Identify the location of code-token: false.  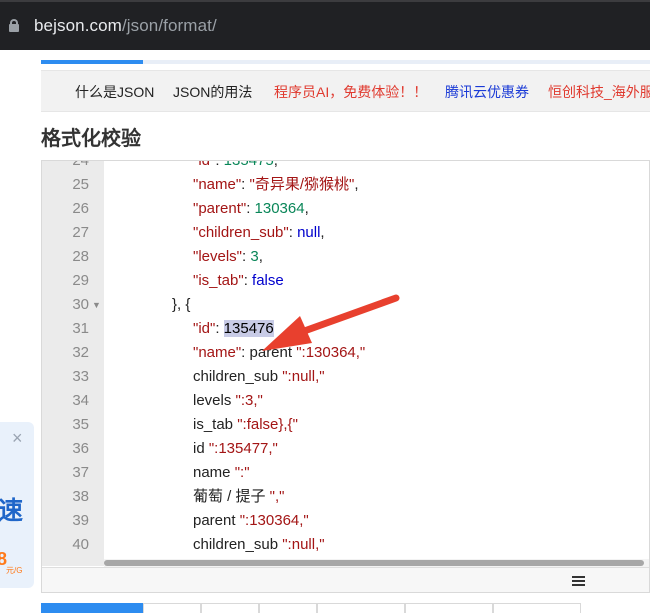
(268, 280).